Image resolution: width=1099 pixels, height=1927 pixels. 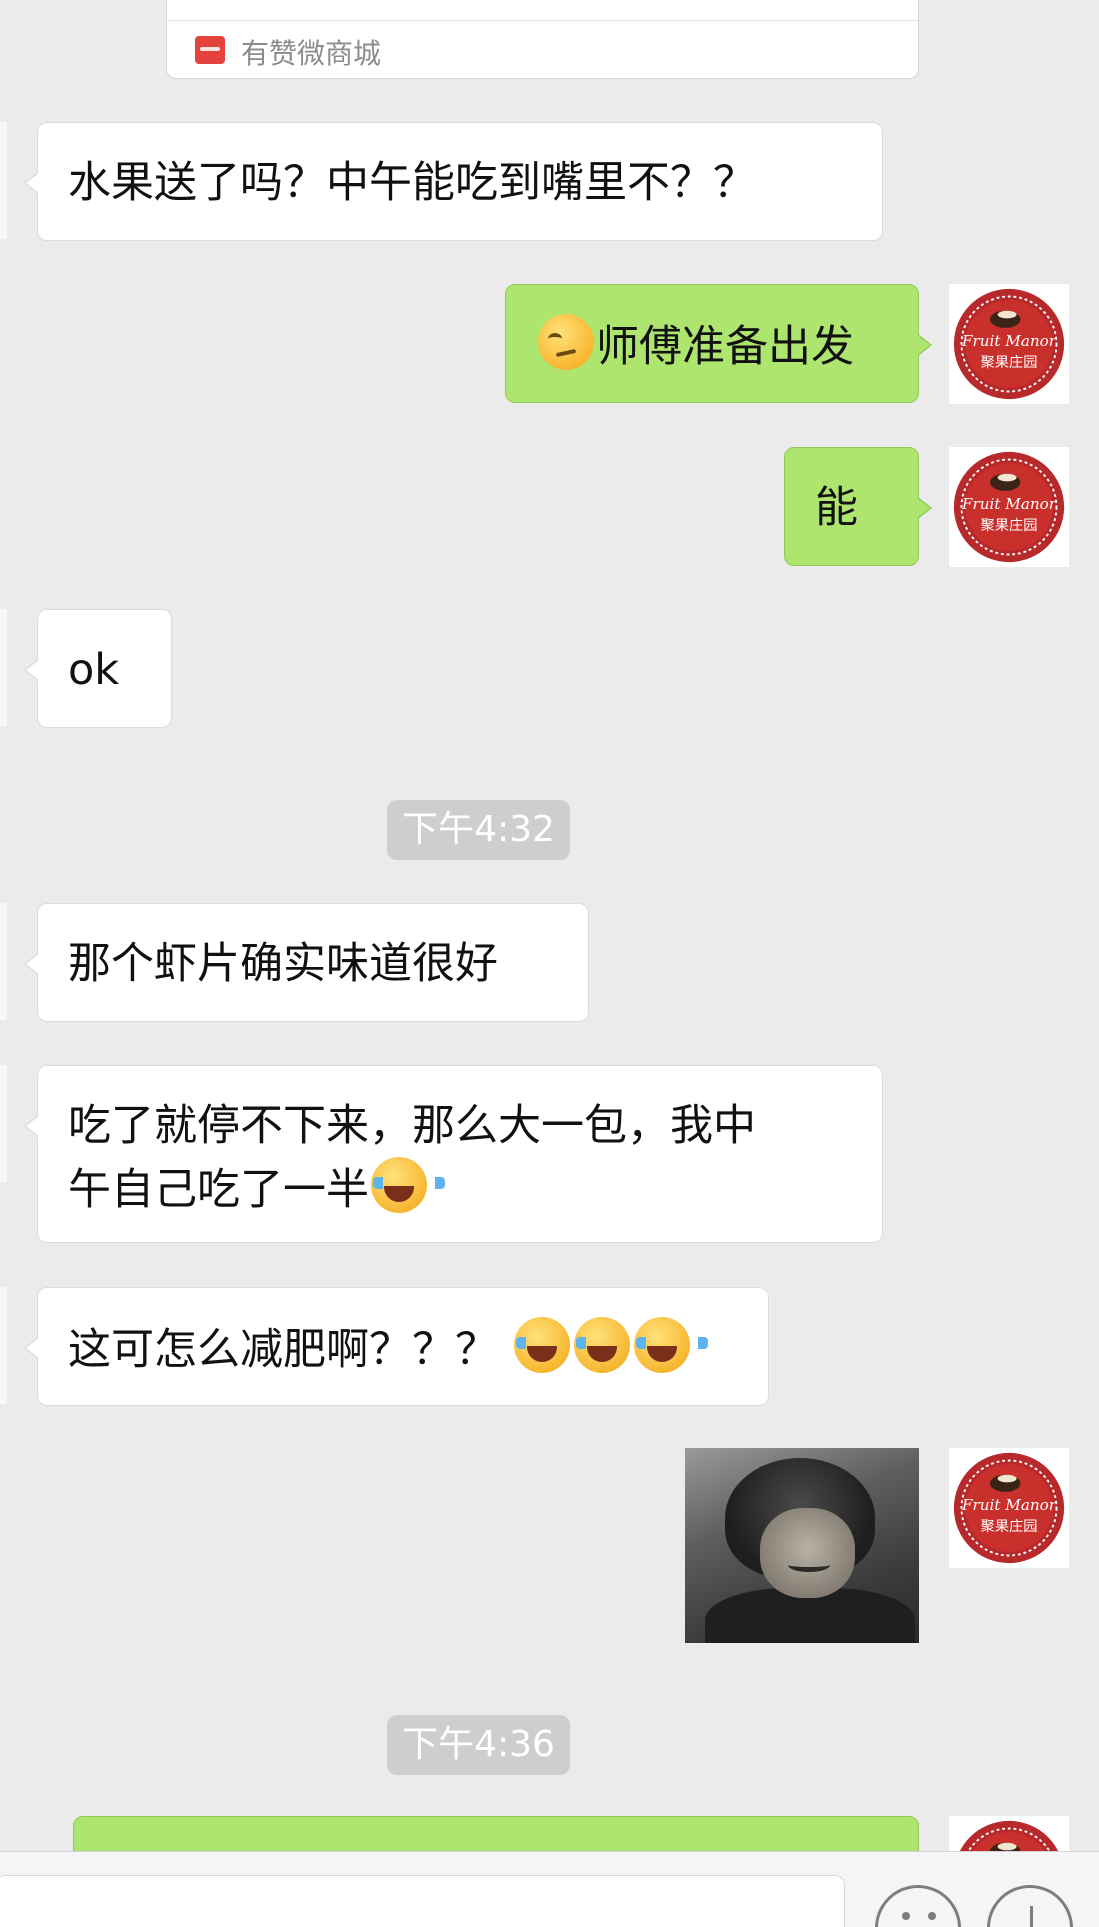 I want to click on message-bubble-incoming: 水果送了吗？中午能吃到嘴里不？？, so click(x=453, y=181).